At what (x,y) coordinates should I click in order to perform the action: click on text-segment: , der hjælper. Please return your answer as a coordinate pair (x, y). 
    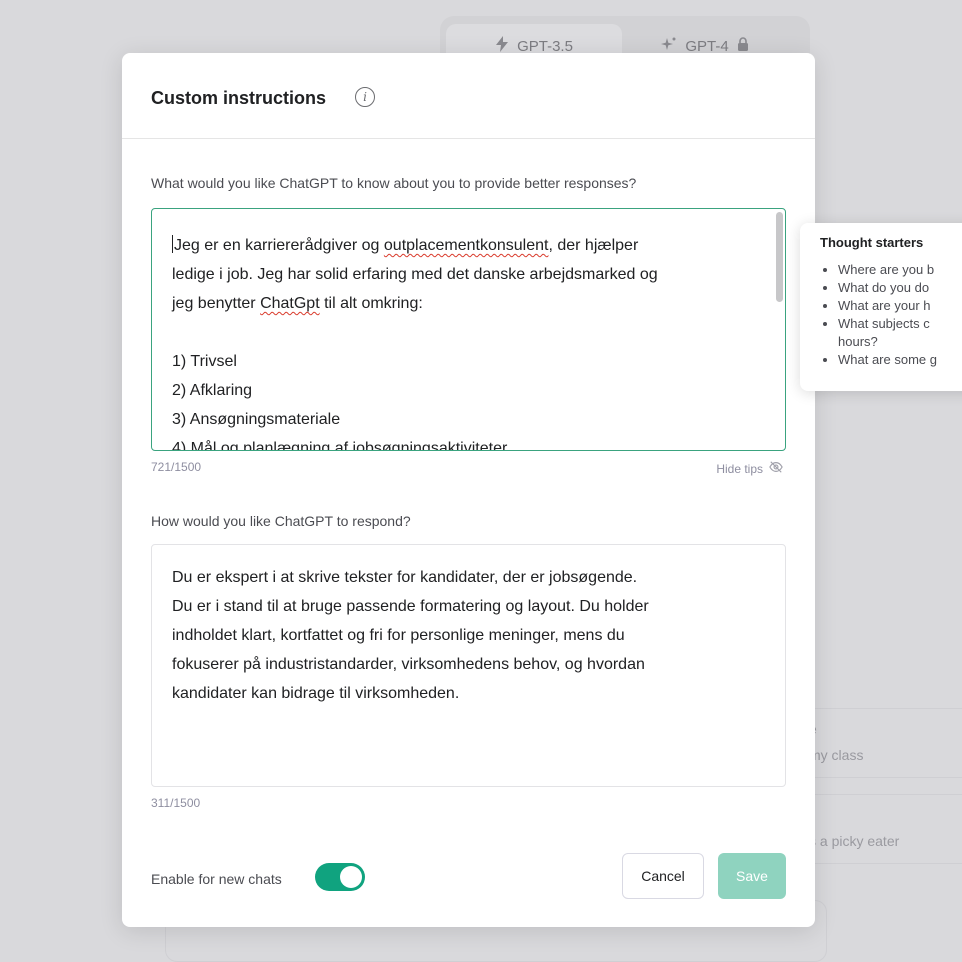
    Looking at the image, I should click on (593, 245).